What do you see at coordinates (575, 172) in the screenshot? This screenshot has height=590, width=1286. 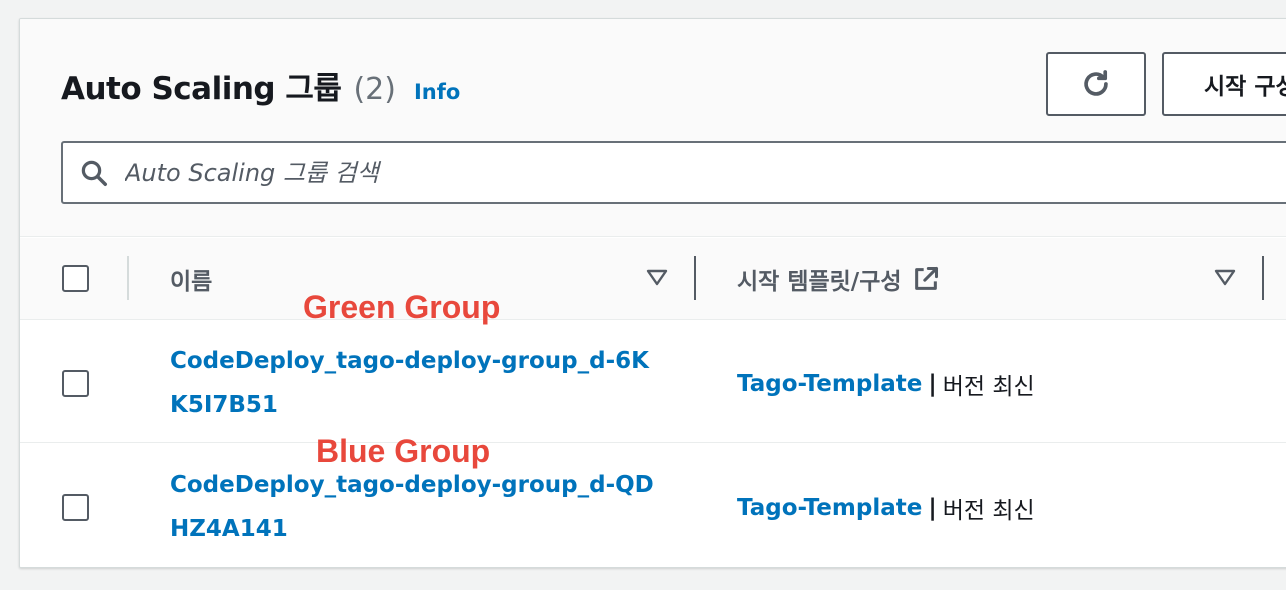 I see `search-input` at bounding box center [575, 172].